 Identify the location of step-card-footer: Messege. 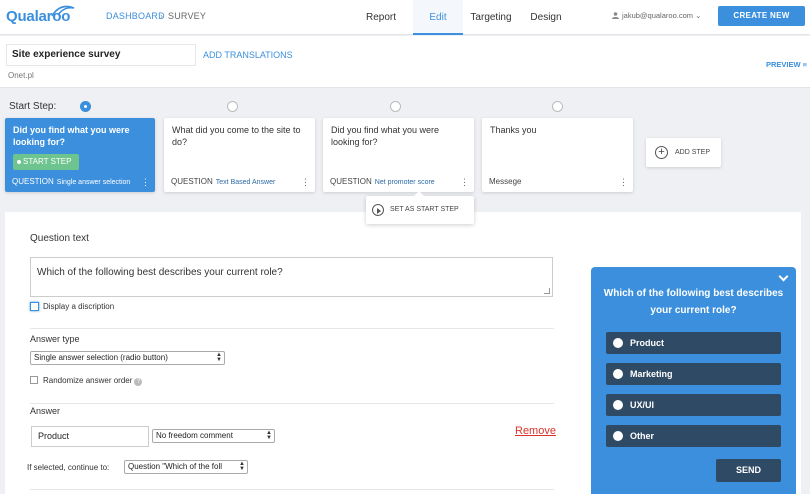
(506, 181).